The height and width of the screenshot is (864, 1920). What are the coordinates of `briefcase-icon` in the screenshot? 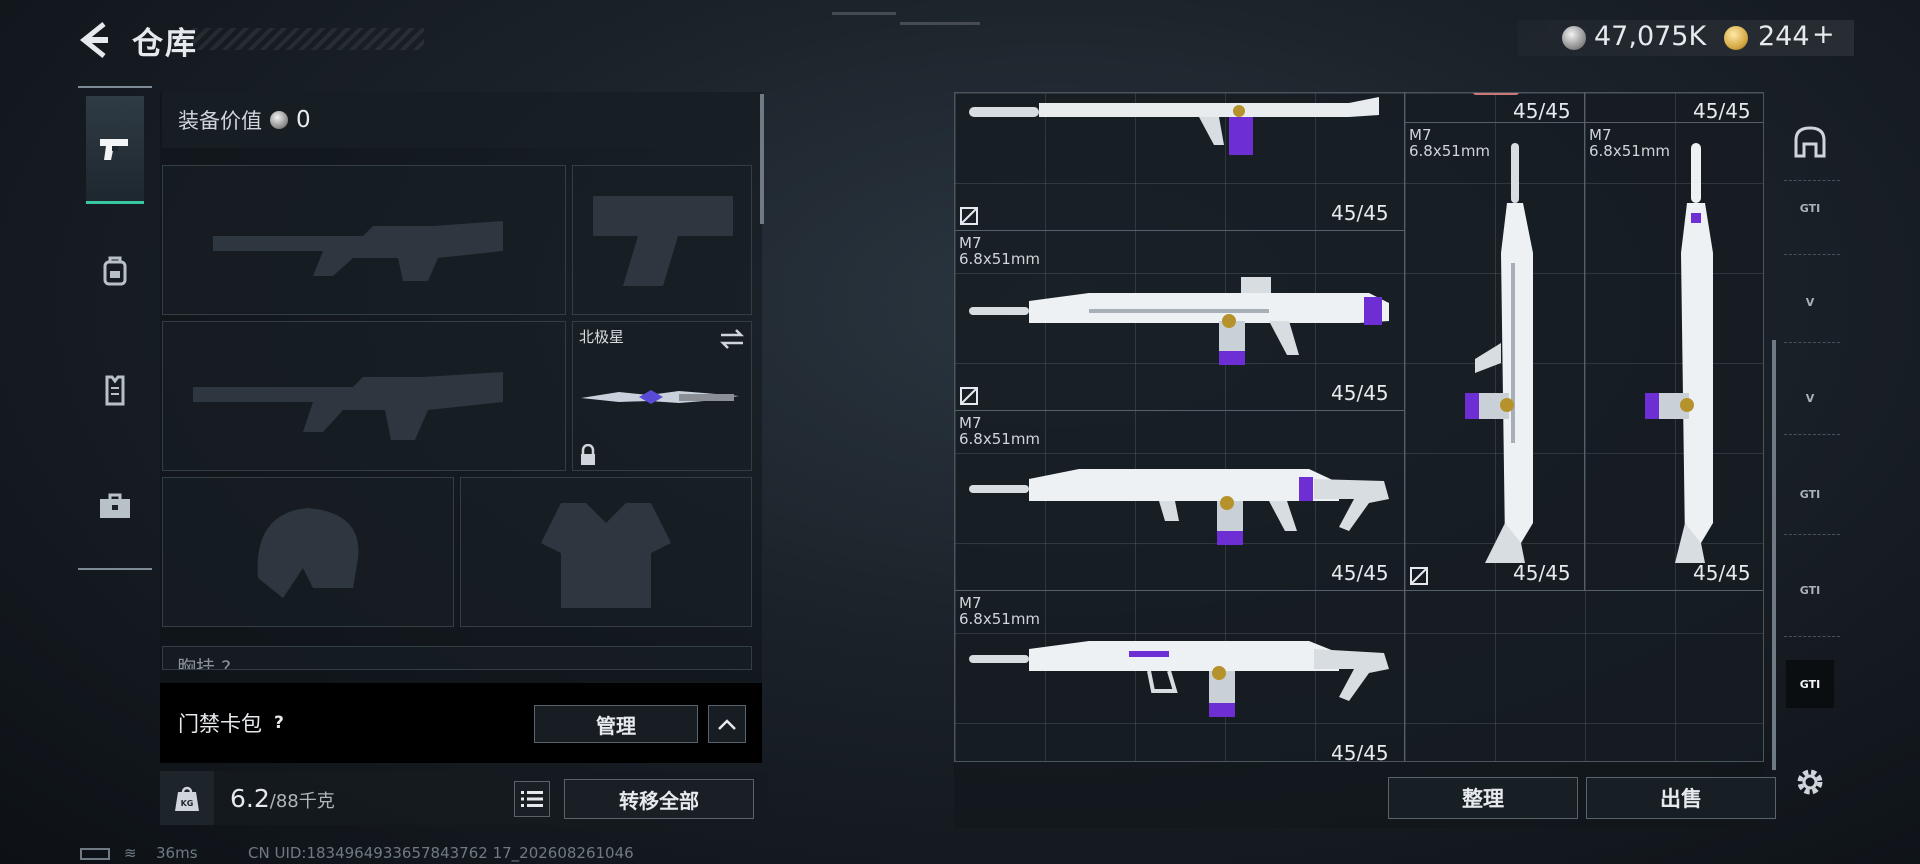 It's located at (115, 505).